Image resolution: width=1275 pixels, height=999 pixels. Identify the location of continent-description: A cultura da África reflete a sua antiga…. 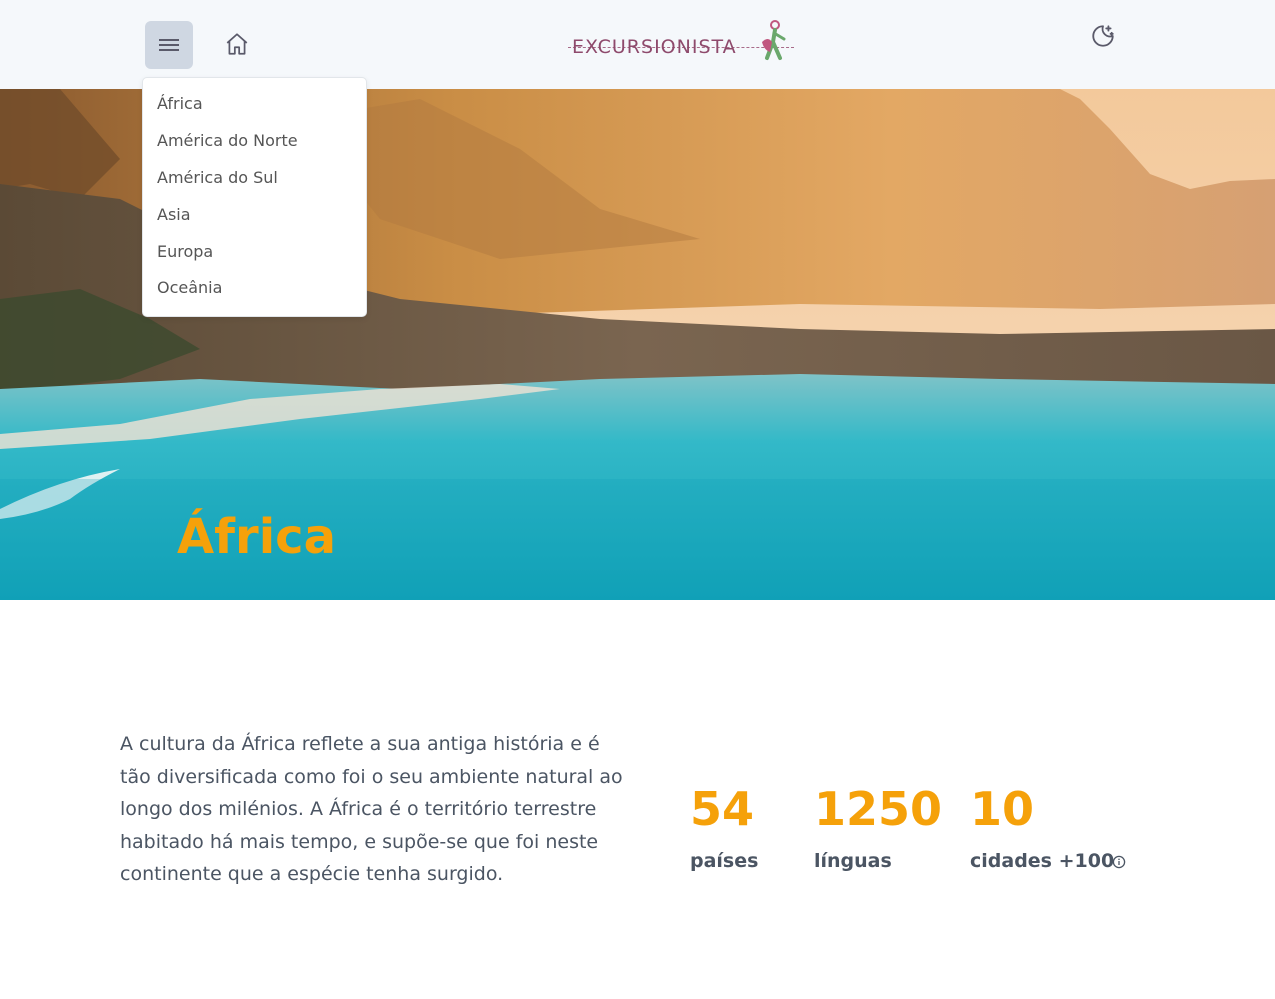
(371, 809).